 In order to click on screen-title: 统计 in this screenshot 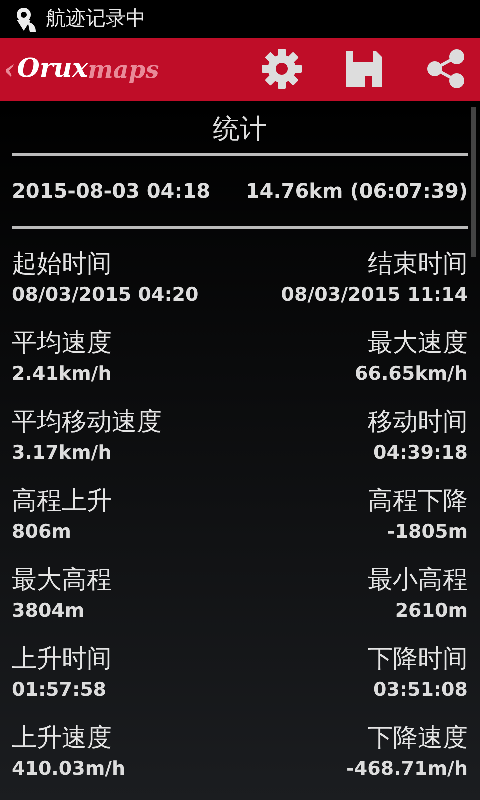, I will do `click(240, 130)`.